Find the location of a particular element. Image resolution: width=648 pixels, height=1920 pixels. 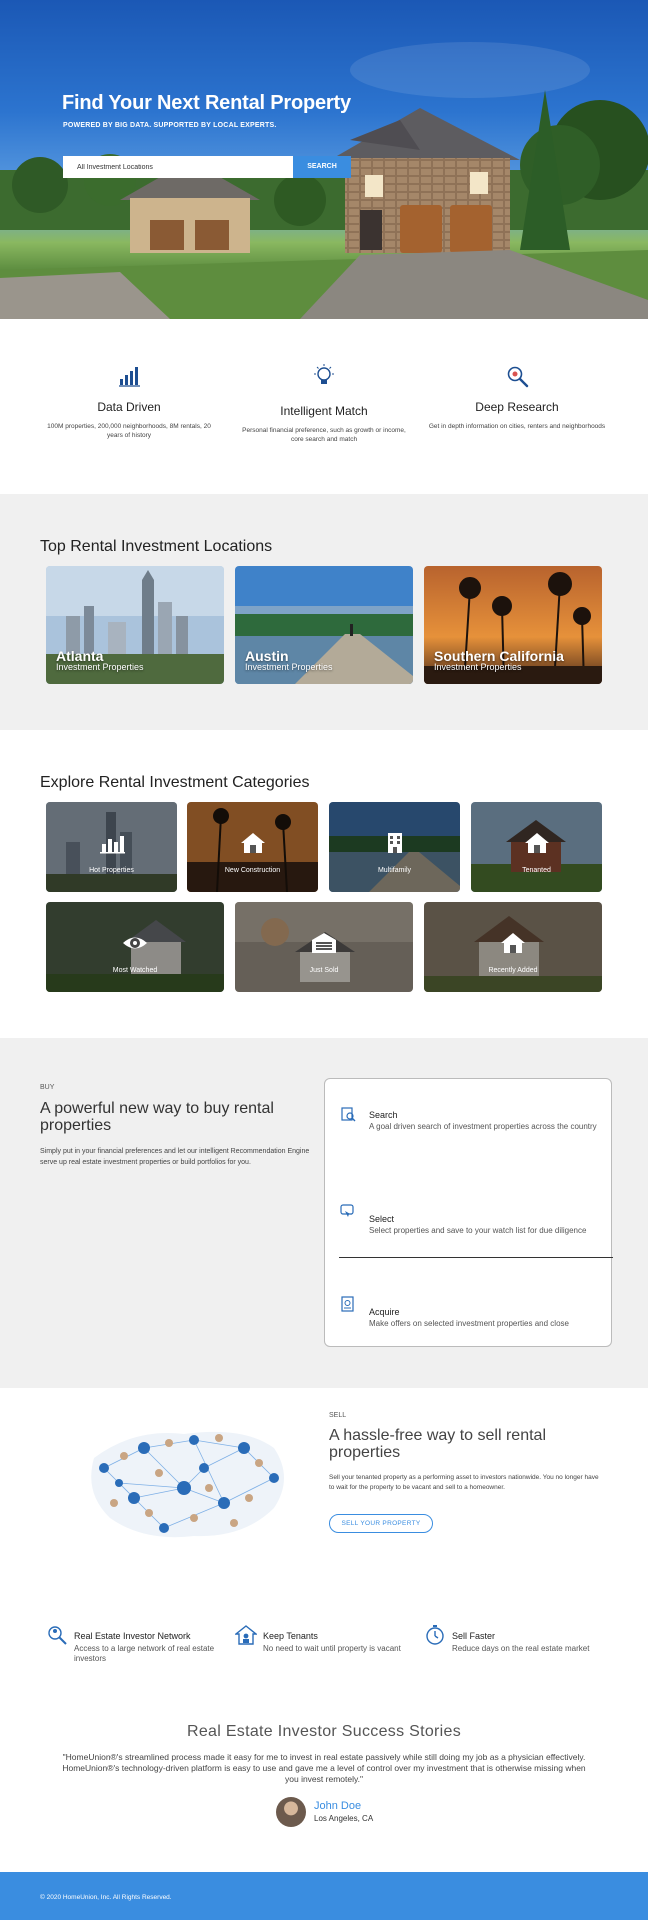

sell-your-property-button: SELL YOUR PROPERTY is located at coordinates (381, 1523).